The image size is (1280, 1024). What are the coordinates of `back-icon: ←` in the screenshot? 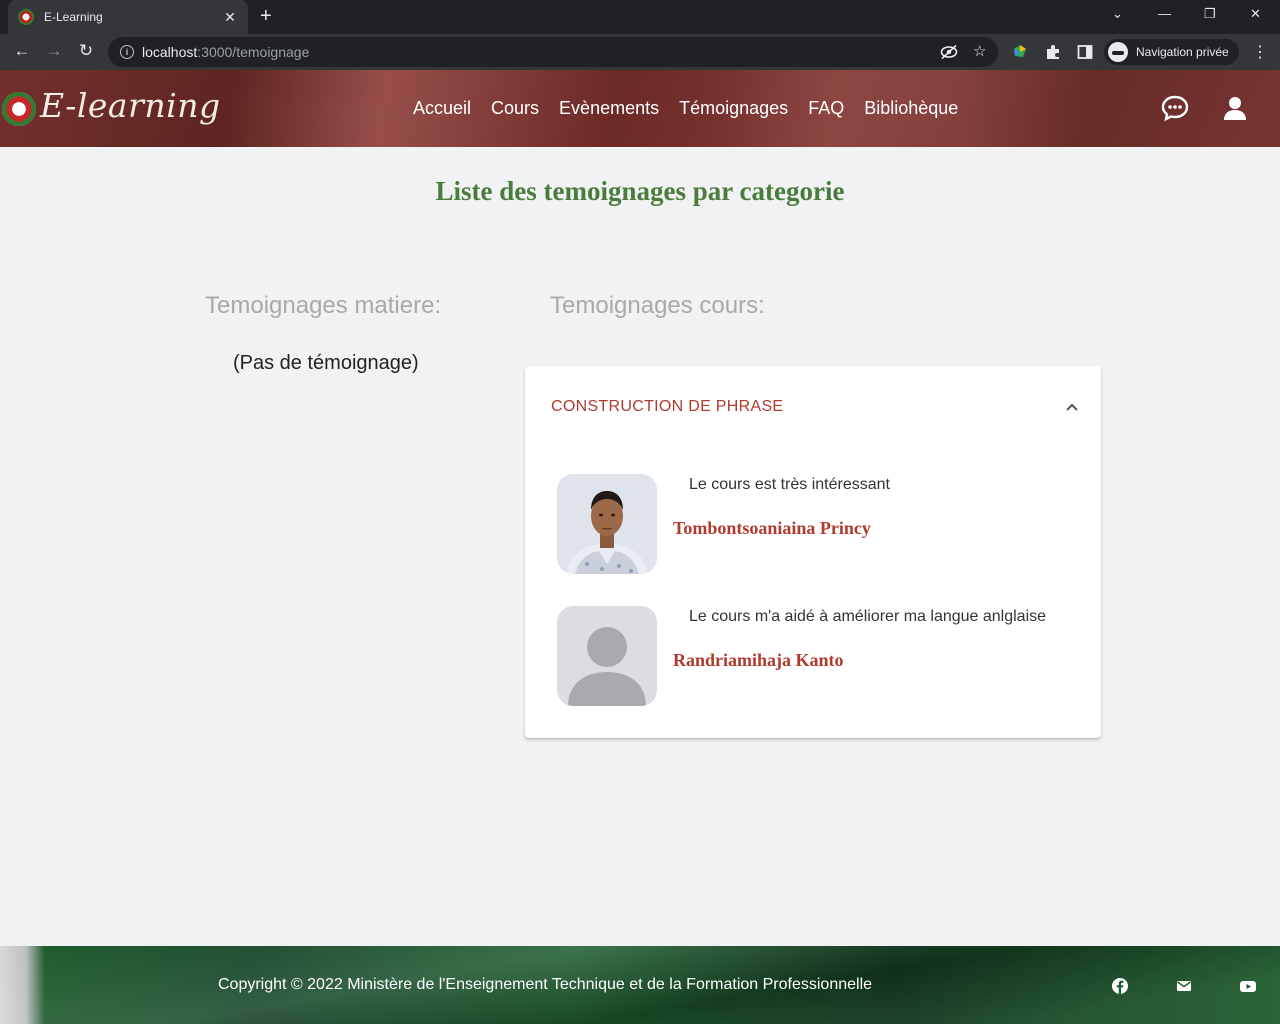 It's located at (22, 51).